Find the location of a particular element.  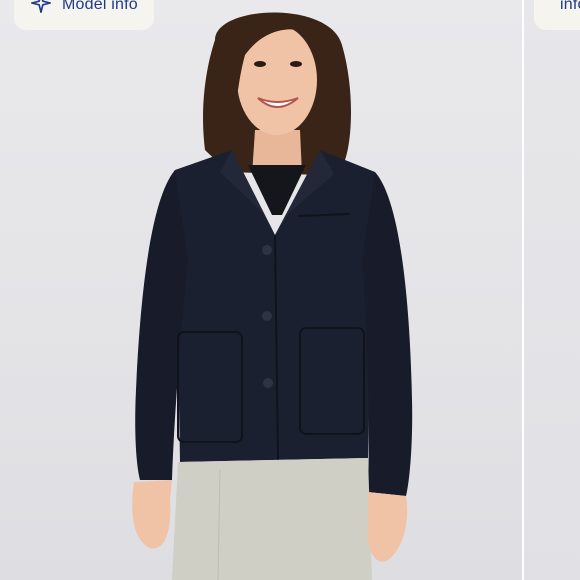

model-info-label-next: Model info is located at coordinates (570, 6).